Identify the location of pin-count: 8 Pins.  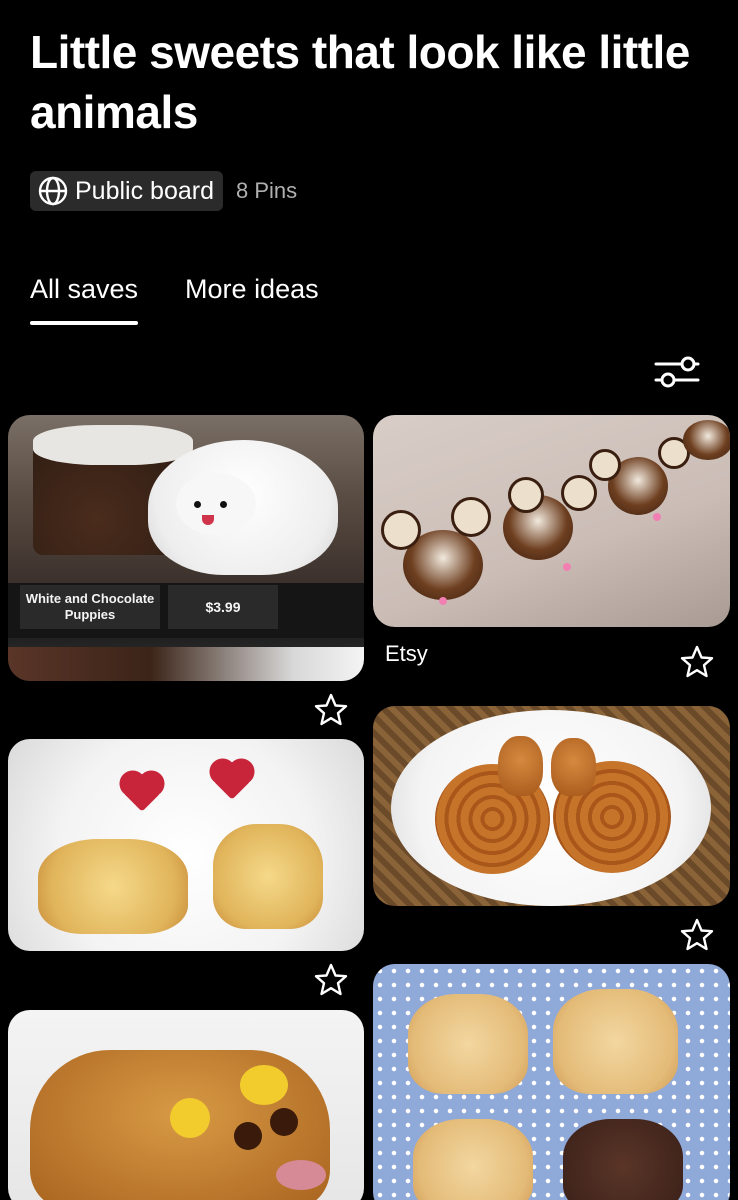
(266, 190).